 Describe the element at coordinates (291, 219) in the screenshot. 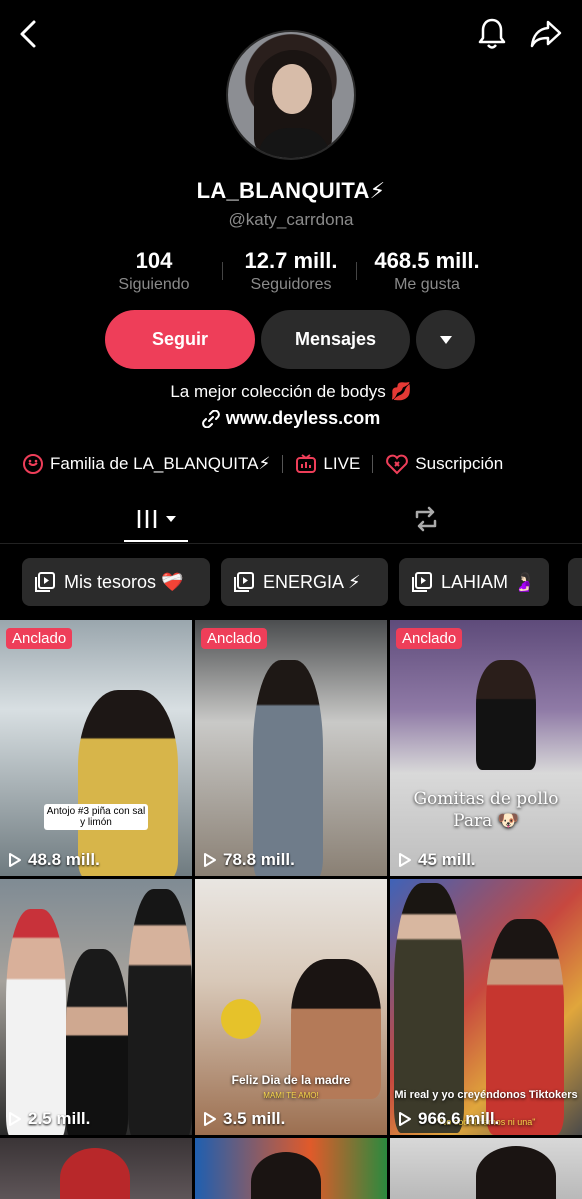

I see `handle: @katy_carrdona` at that location.